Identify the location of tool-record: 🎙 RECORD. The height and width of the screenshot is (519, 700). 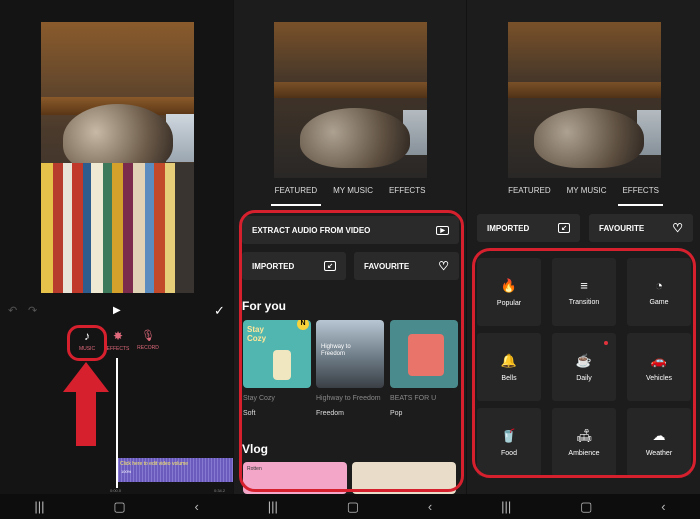
(148, 340).